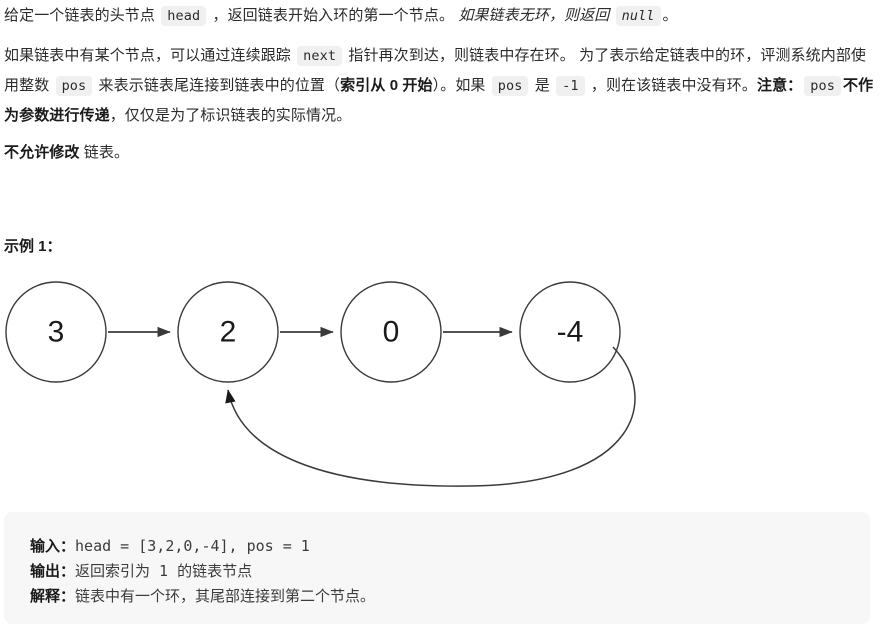 This screenshot has height=632, width=882. I want to click on node-label-0: 0, so click(391, 332).